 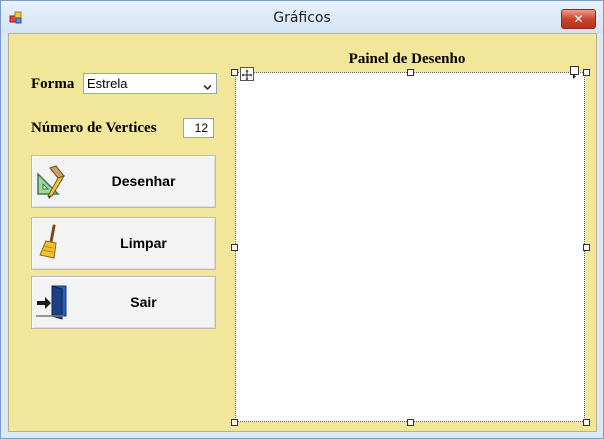 I want to click on move-handle-icon, so click(x=247, y=74).